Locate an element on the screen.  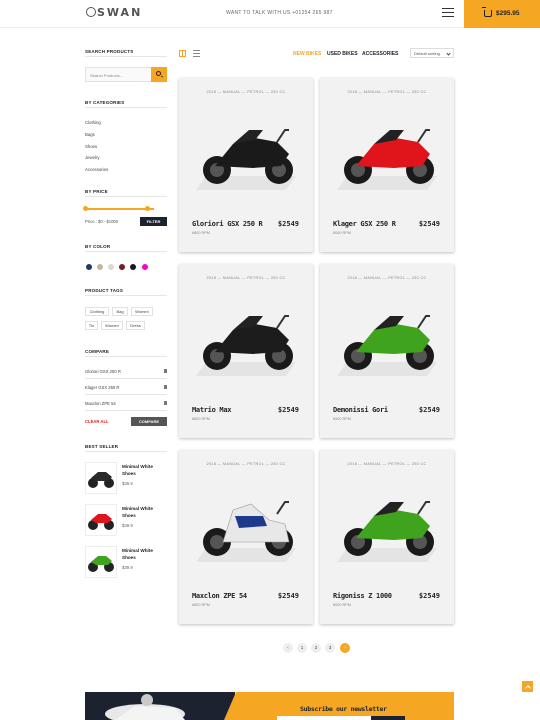
tag-bag: Bag is located at coordinates (120, 311).